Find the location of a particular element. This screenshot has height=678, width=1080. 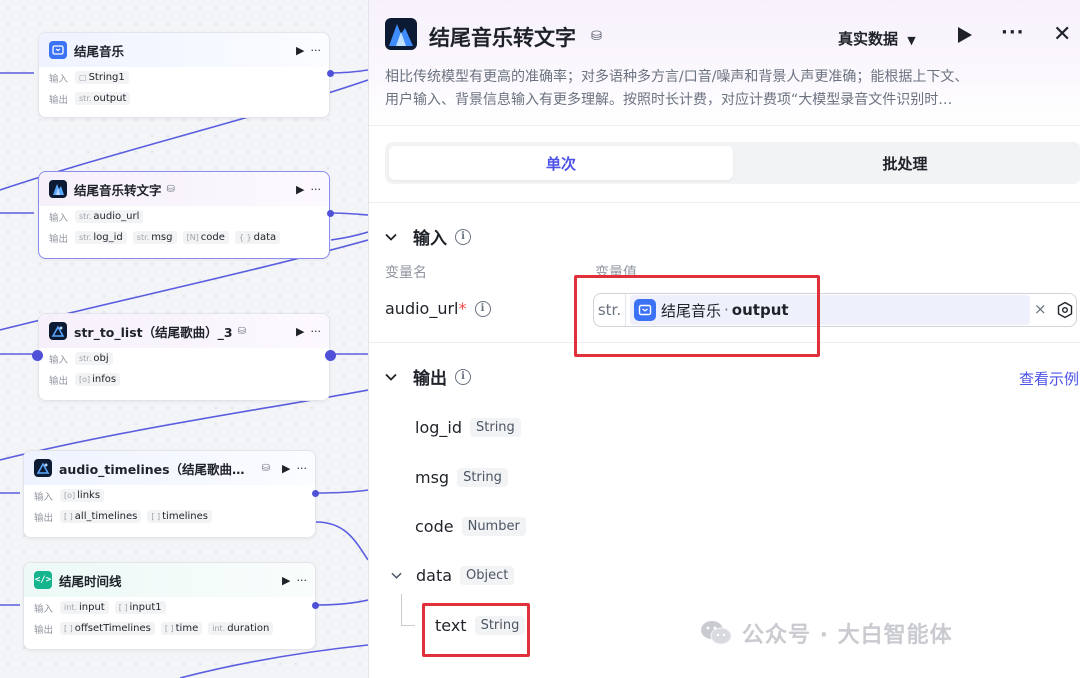

input-tag: str. obj is located at coordinates (94, 358).